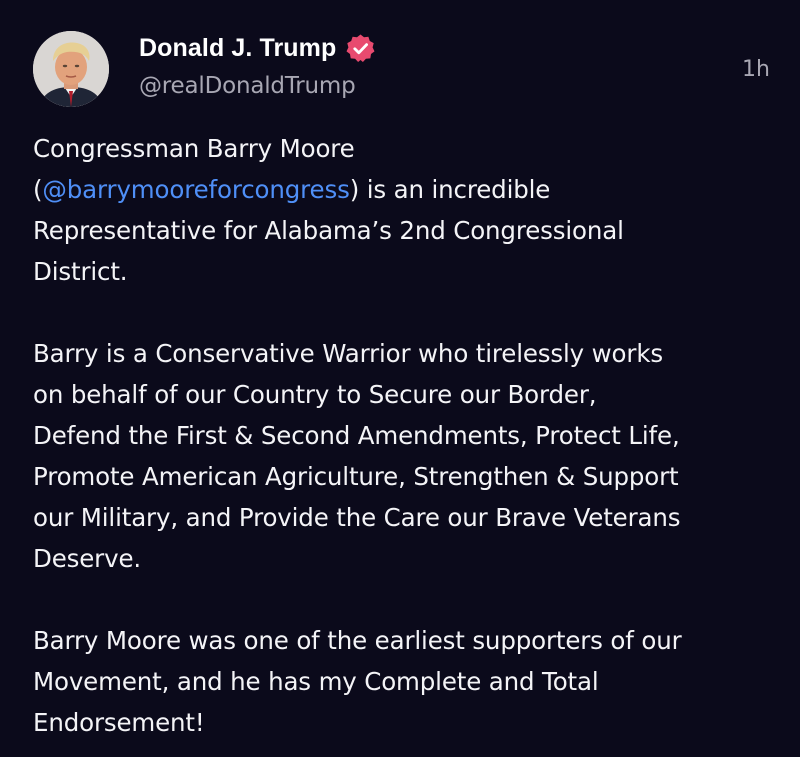 The image size is (800, 757). What do you see at coordinates (119, 722) in the screenshot?
I see `post-text-line: Endorsement!` at bounding box center [119, 722].